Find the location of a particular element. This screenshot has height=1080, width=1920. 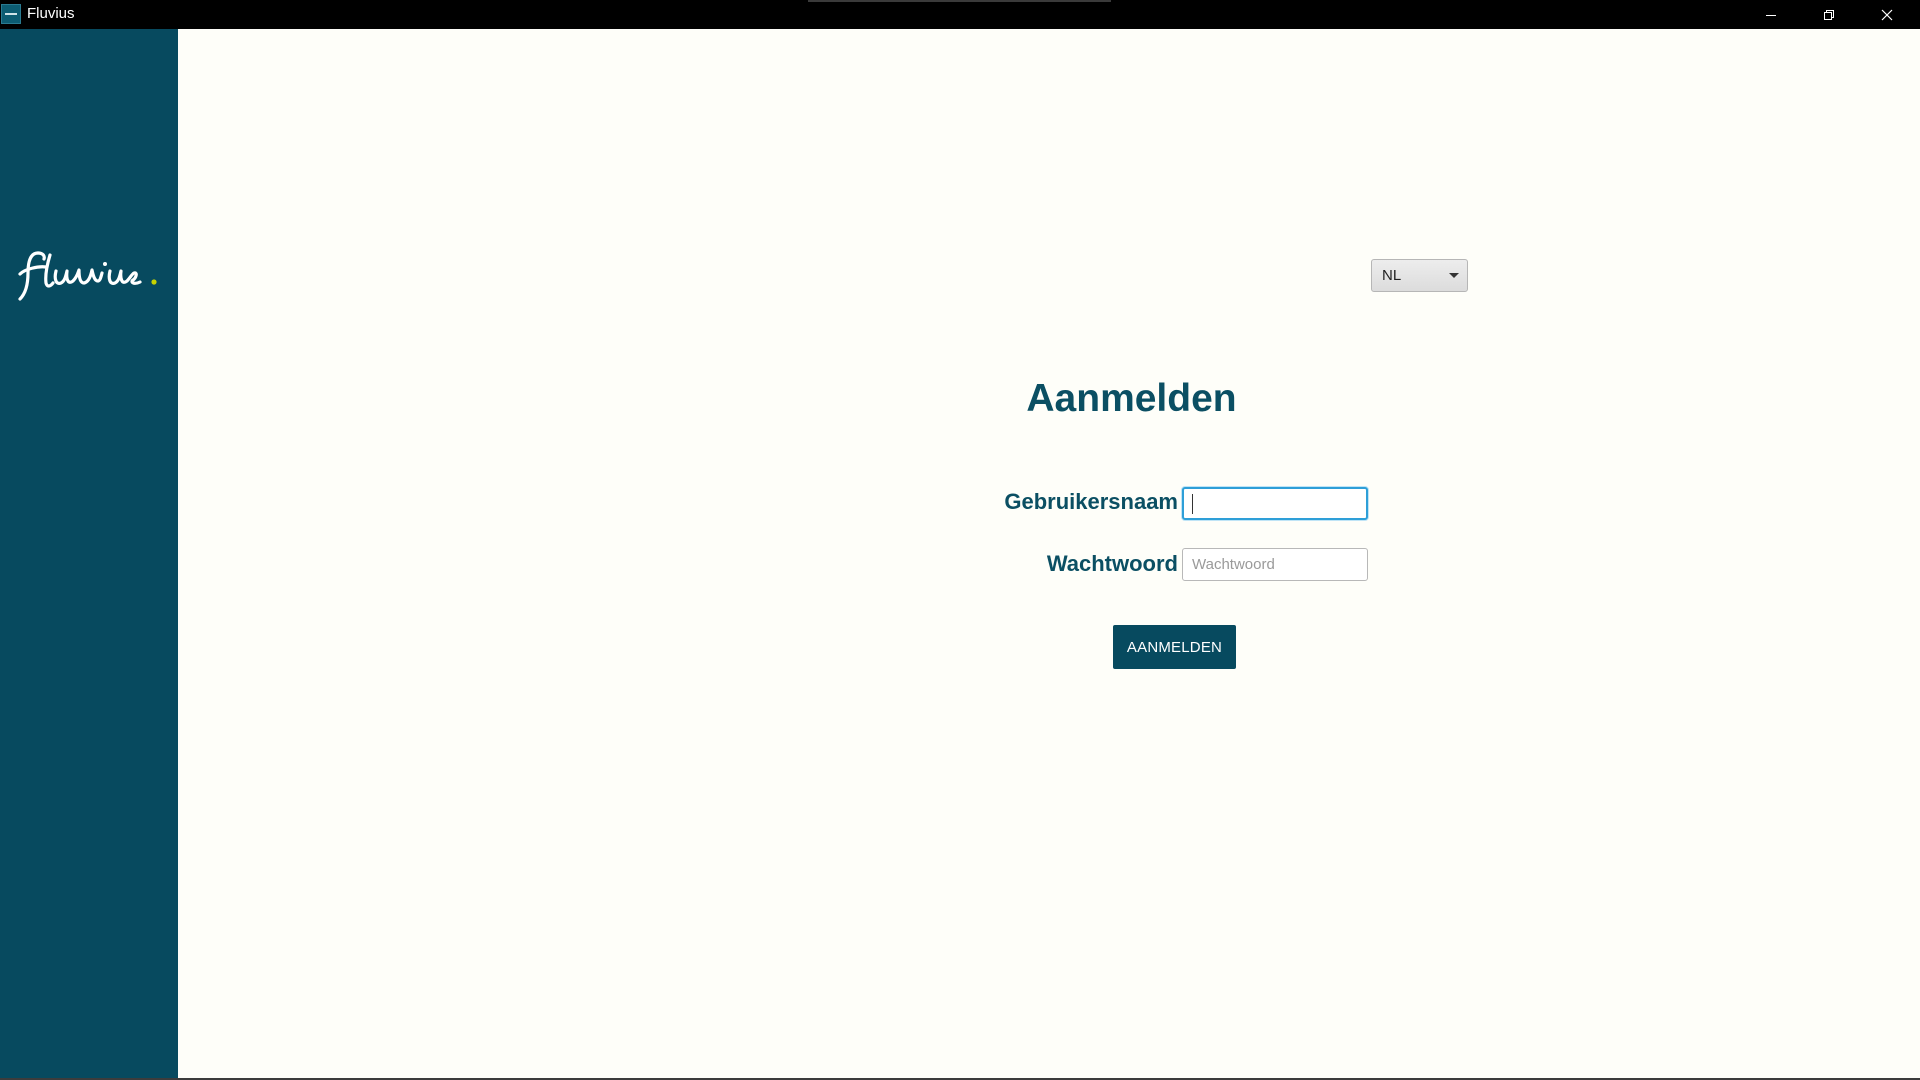

username-label: Gebruikersnaam is located at coordinates (1091, 501).